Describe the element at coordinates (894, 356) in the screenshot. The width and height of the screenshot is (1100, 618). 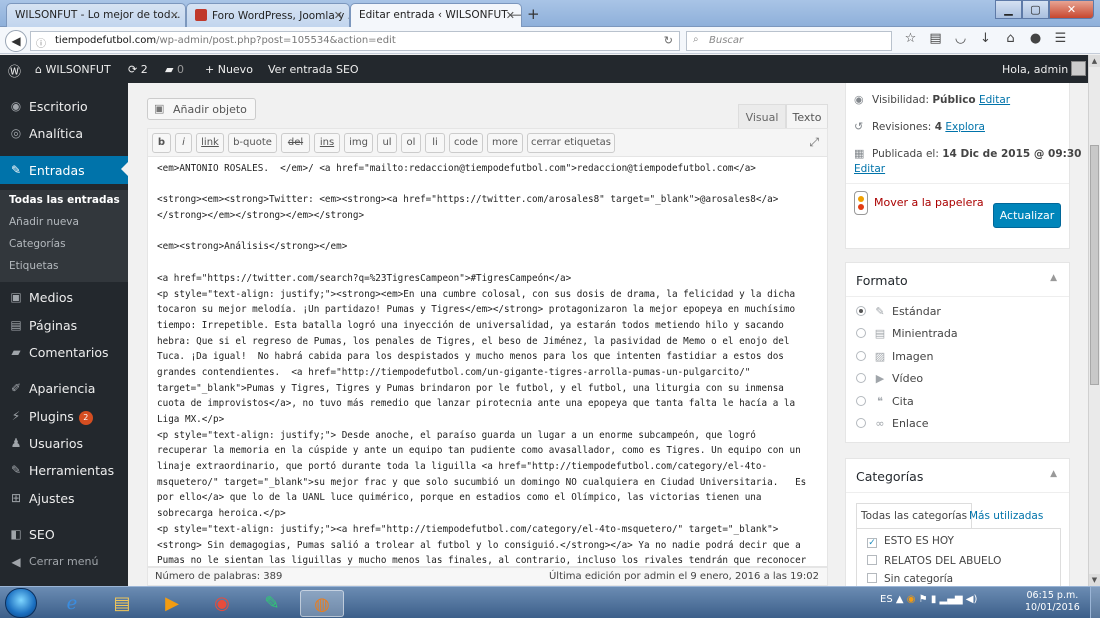
I see `format-option-image: ▨ Imagen` at that location.